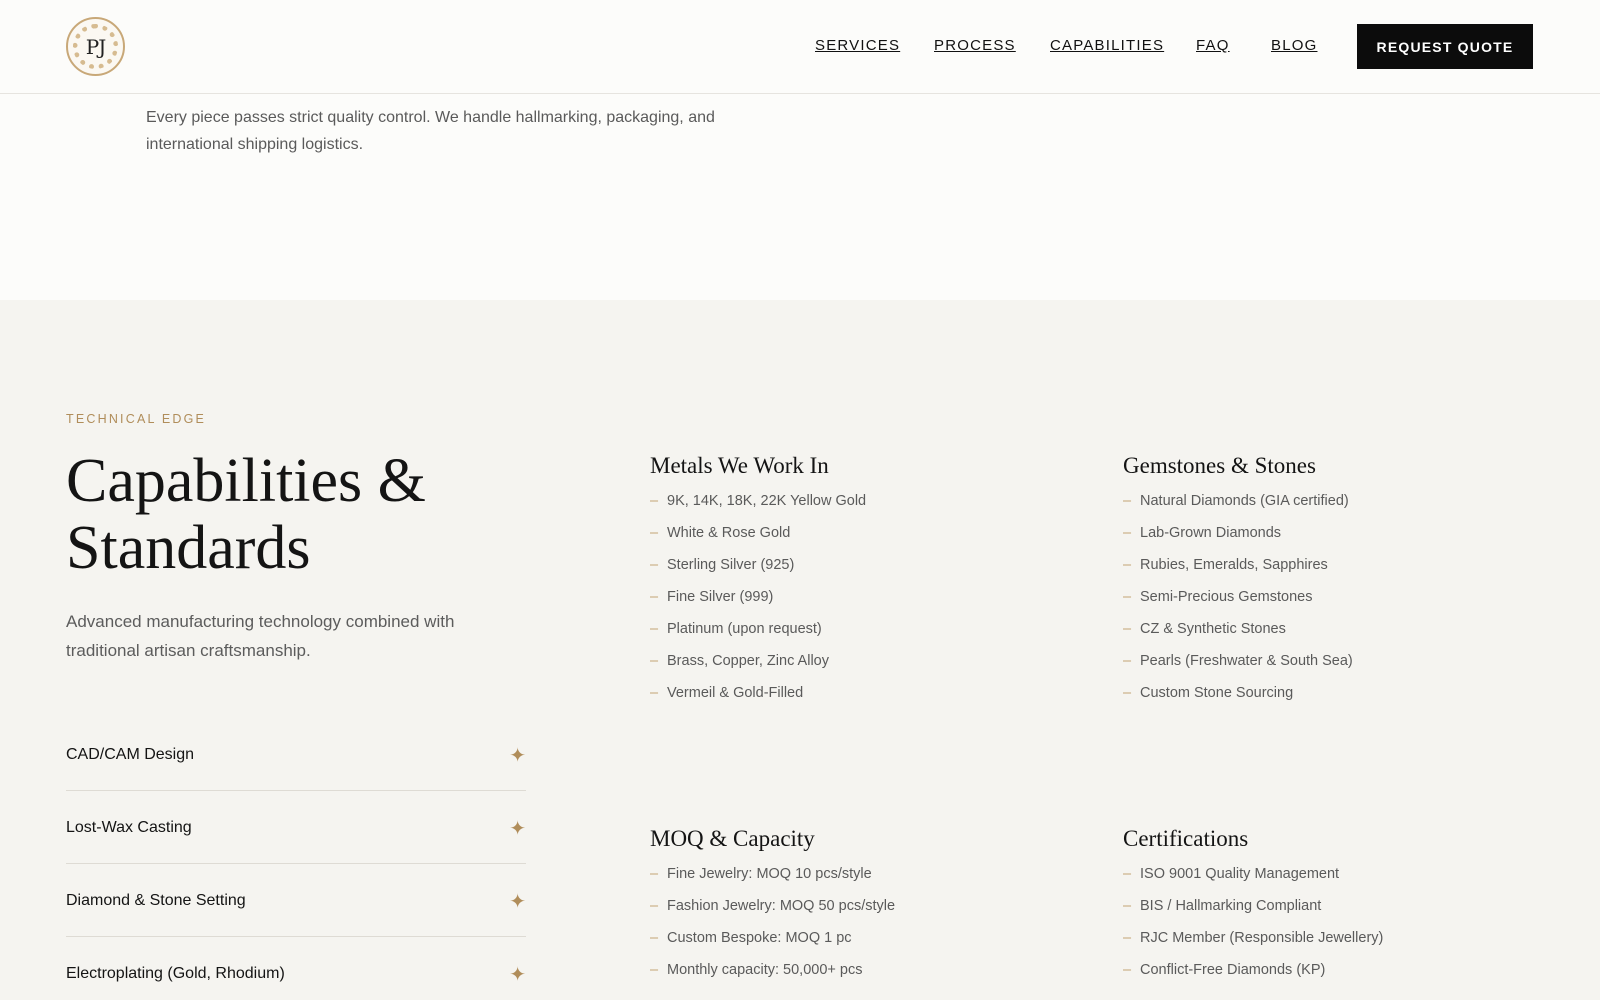 The width and height of the screenshot is (1600, 1000). What do you see at coordinates (865, 635) in the screenshot?
I see `list-item: – Platinum (upon request)` at bounding box center [865, 635].